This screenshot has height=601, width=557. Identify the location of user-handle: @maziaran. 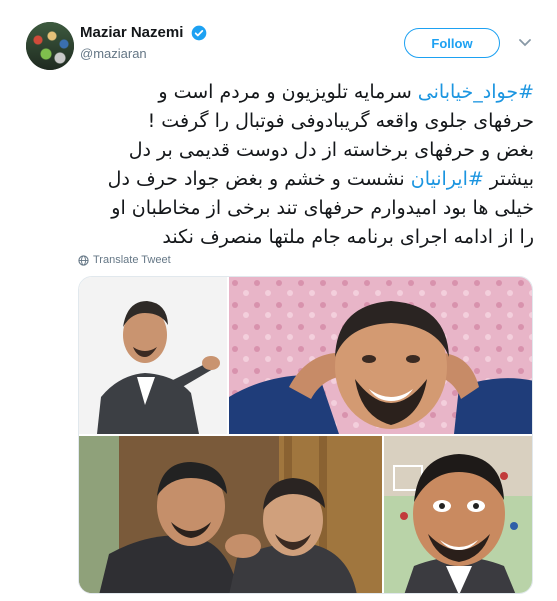
(143, 53).